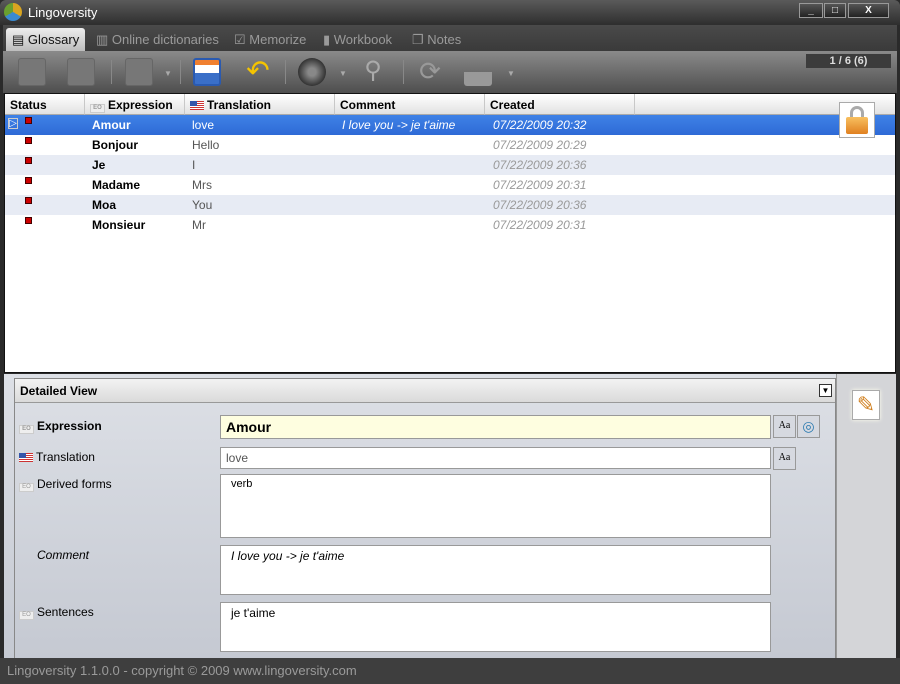  What do you see at coordinates (495, 627) in the screenshot?
I see `sentences-textarea: je t'aime` at bounding box center [495, 627].